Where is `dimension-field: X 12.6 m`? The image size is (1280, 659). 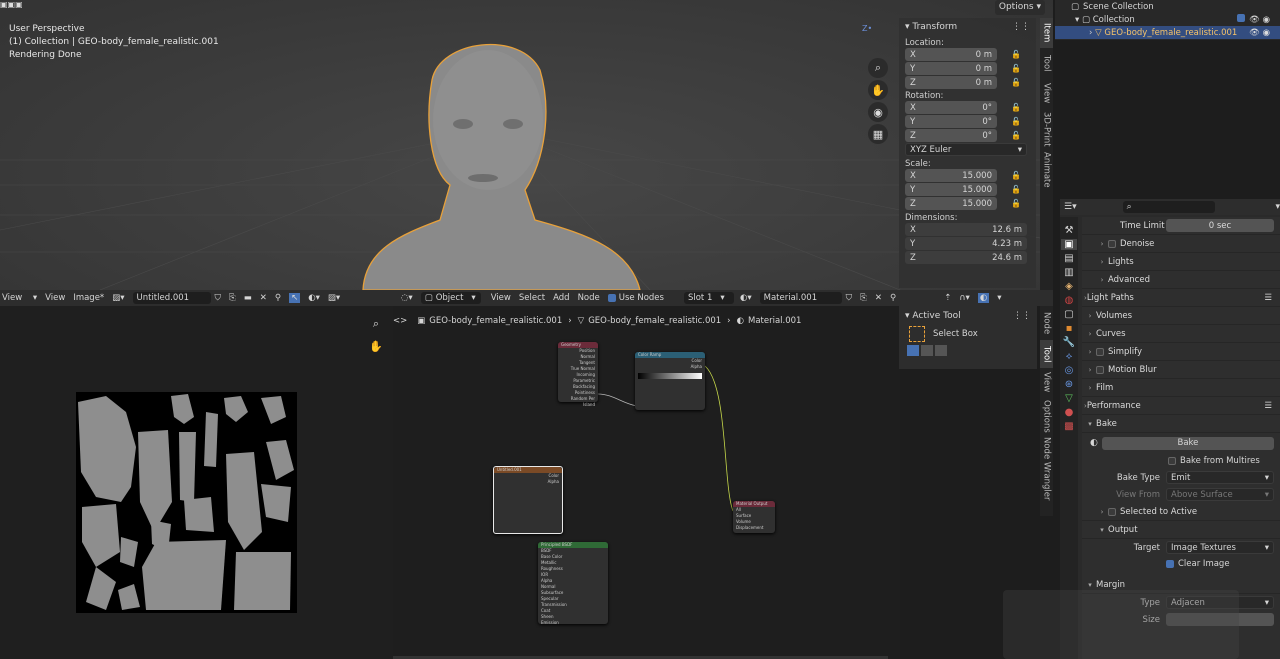
dimension-field: X 12.6 m is located at coordinates (966, 229).